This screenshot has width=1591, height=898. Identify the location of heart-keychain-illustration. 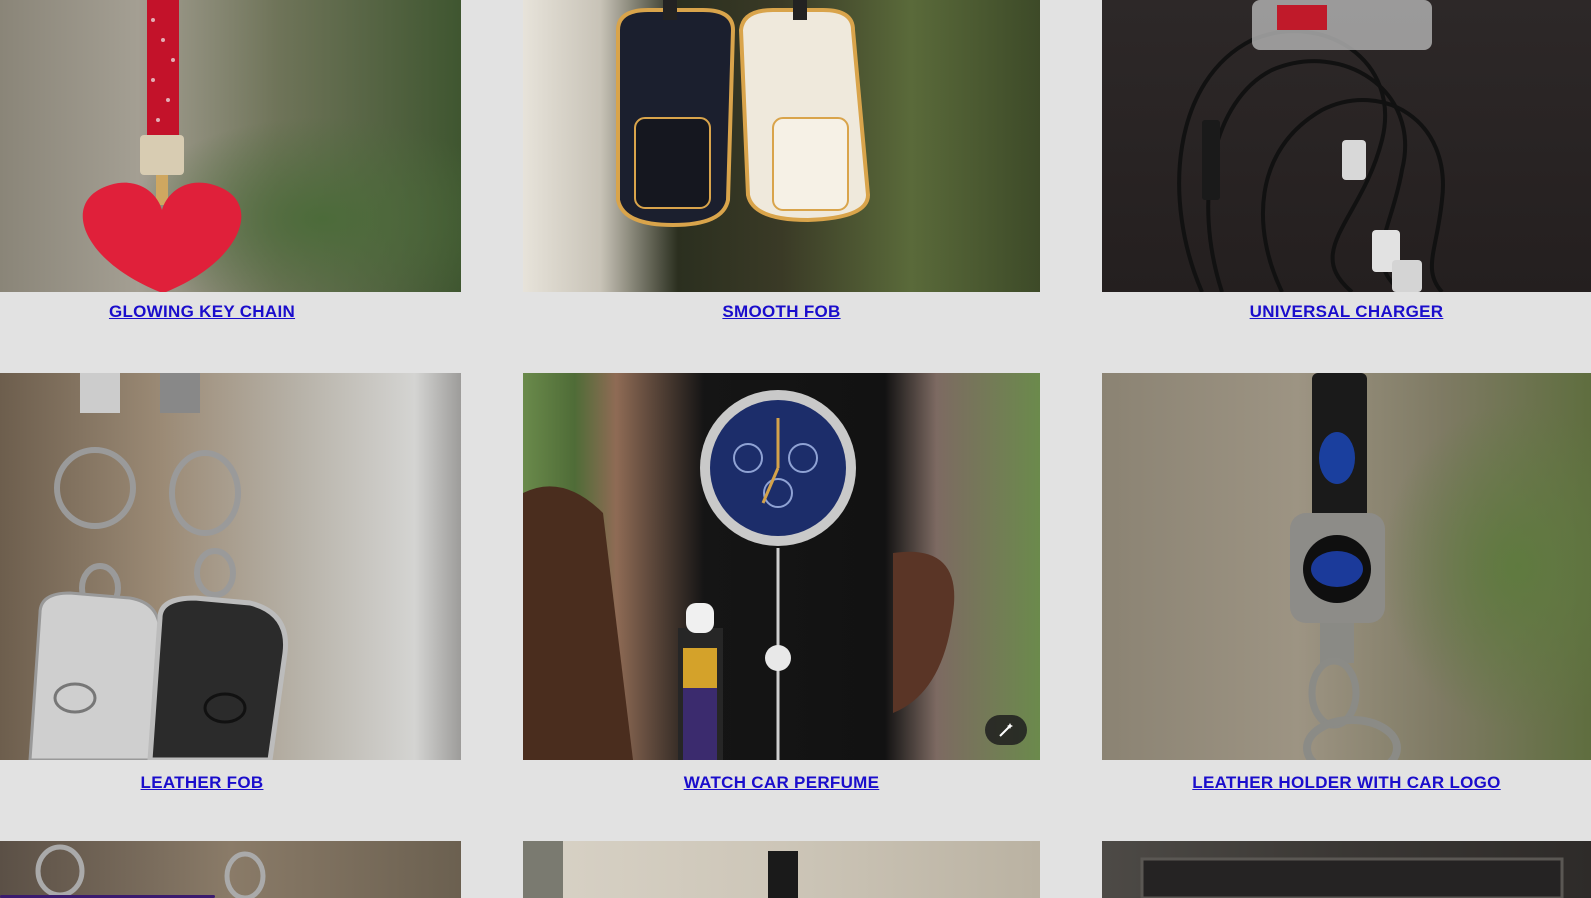
(162, 146).